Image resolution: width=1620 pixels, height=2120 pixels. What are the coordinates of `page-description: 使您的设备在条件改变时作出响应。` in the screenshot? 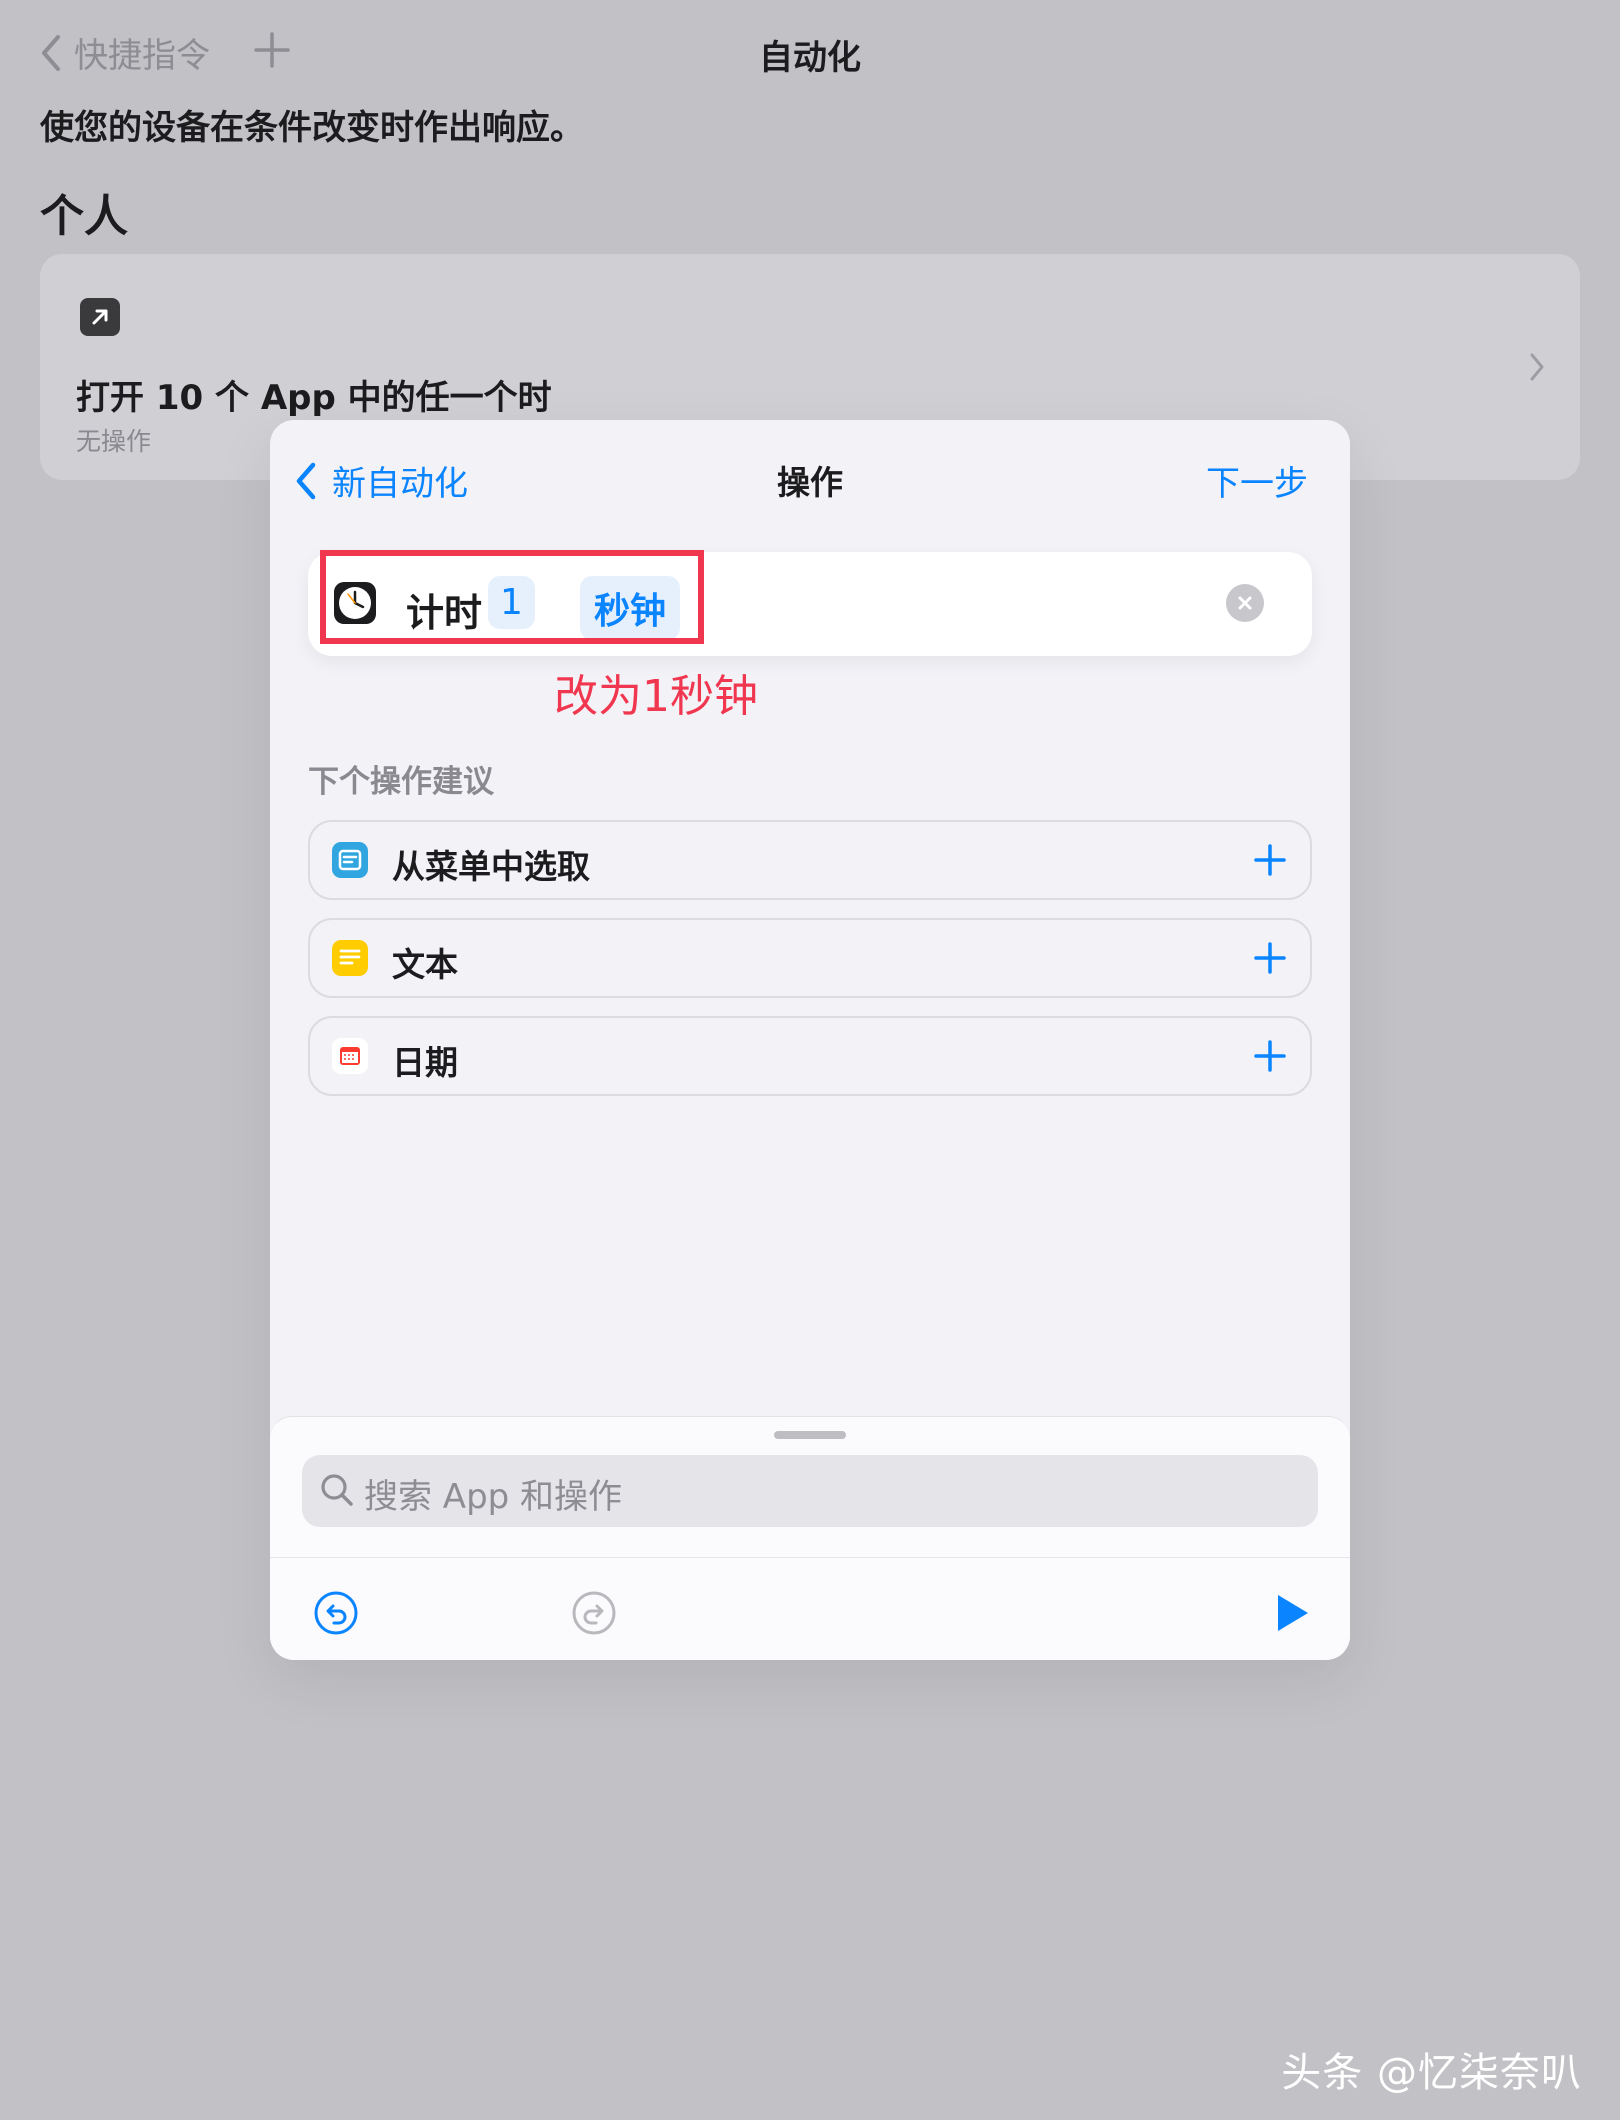 It's located at (312, 128).